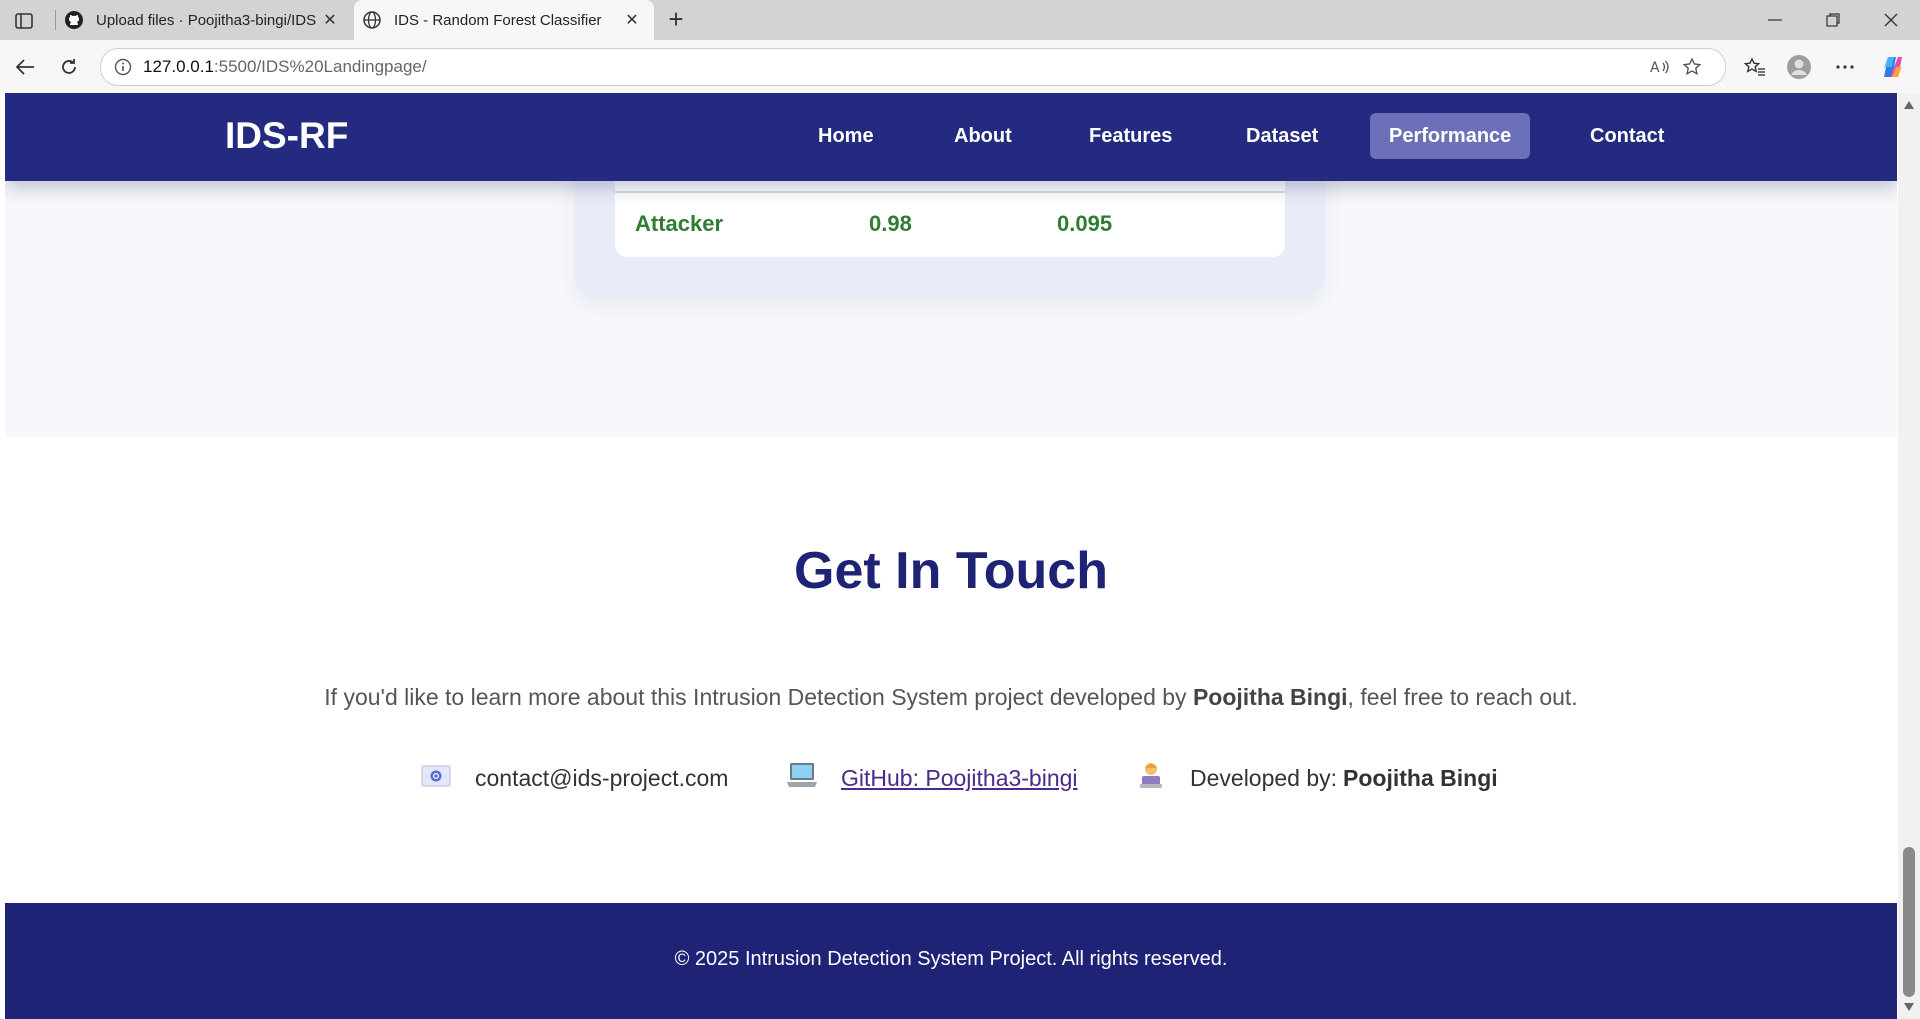  I want to click on contact-developer: Developed by: Poojitha Bingi, so click(1317, 778).